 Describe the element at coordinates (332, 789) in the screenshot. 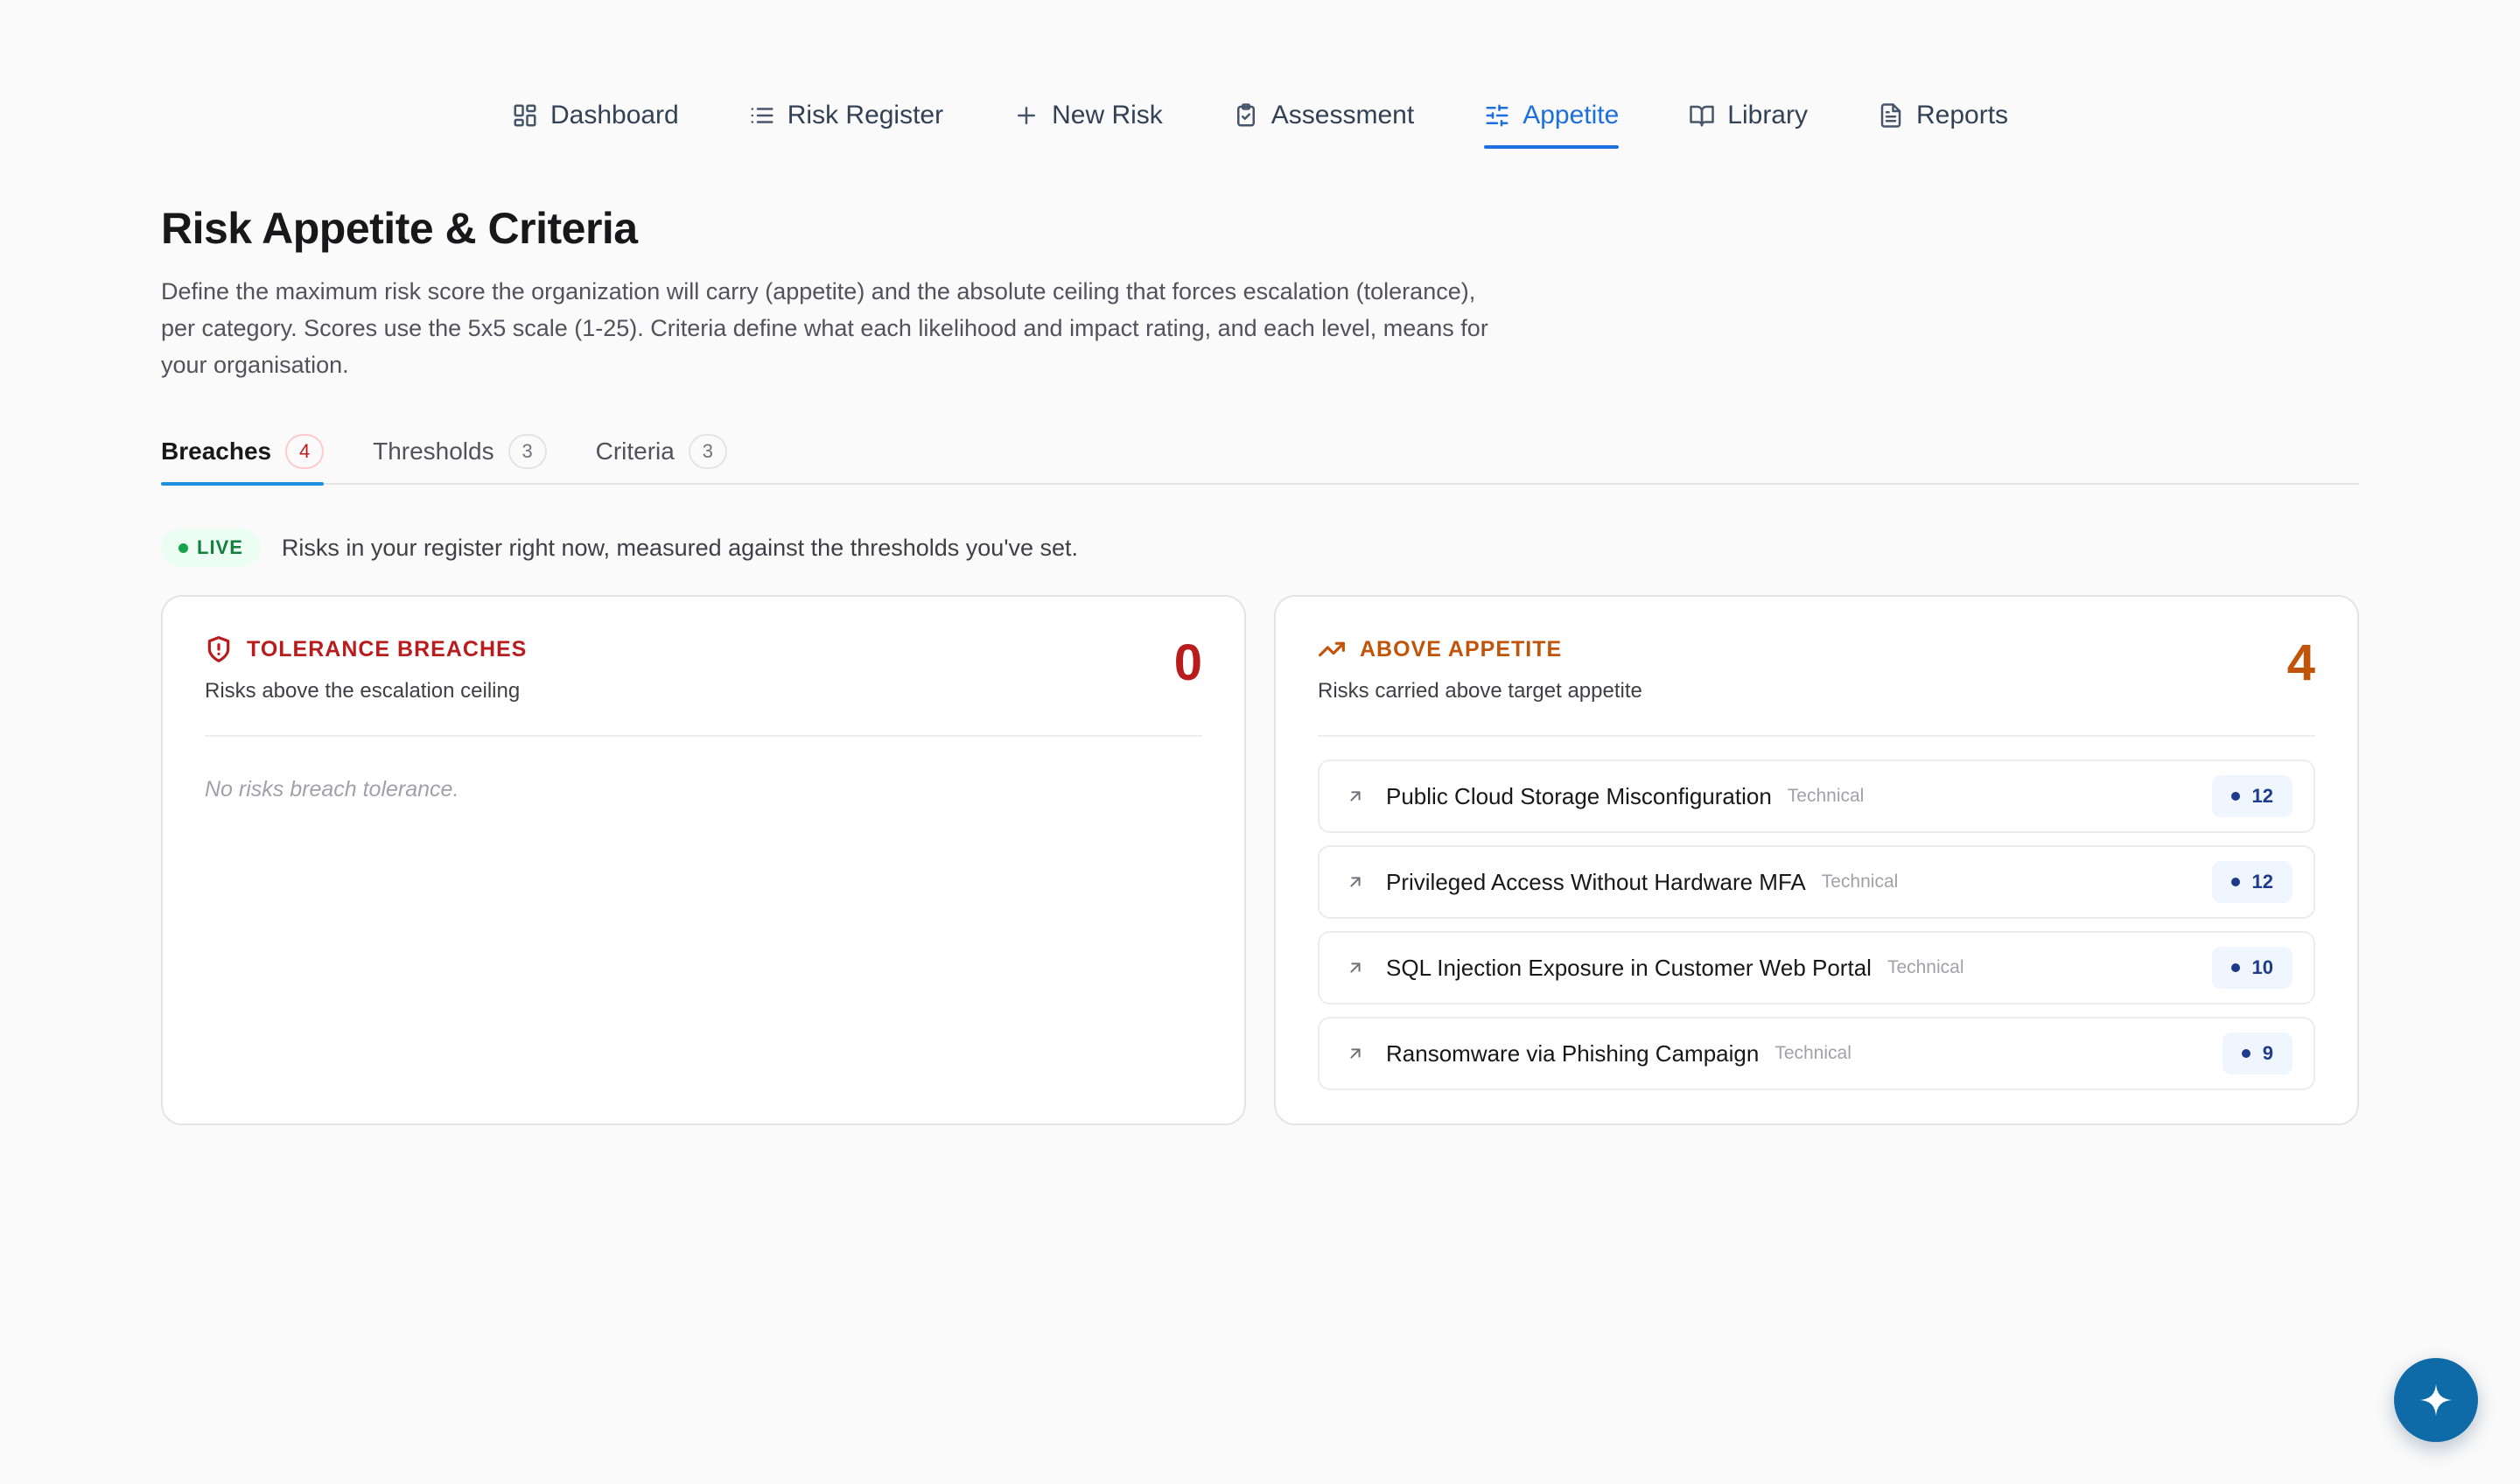

I see `empty-state-message: No risks breach tolerance.` at that location.